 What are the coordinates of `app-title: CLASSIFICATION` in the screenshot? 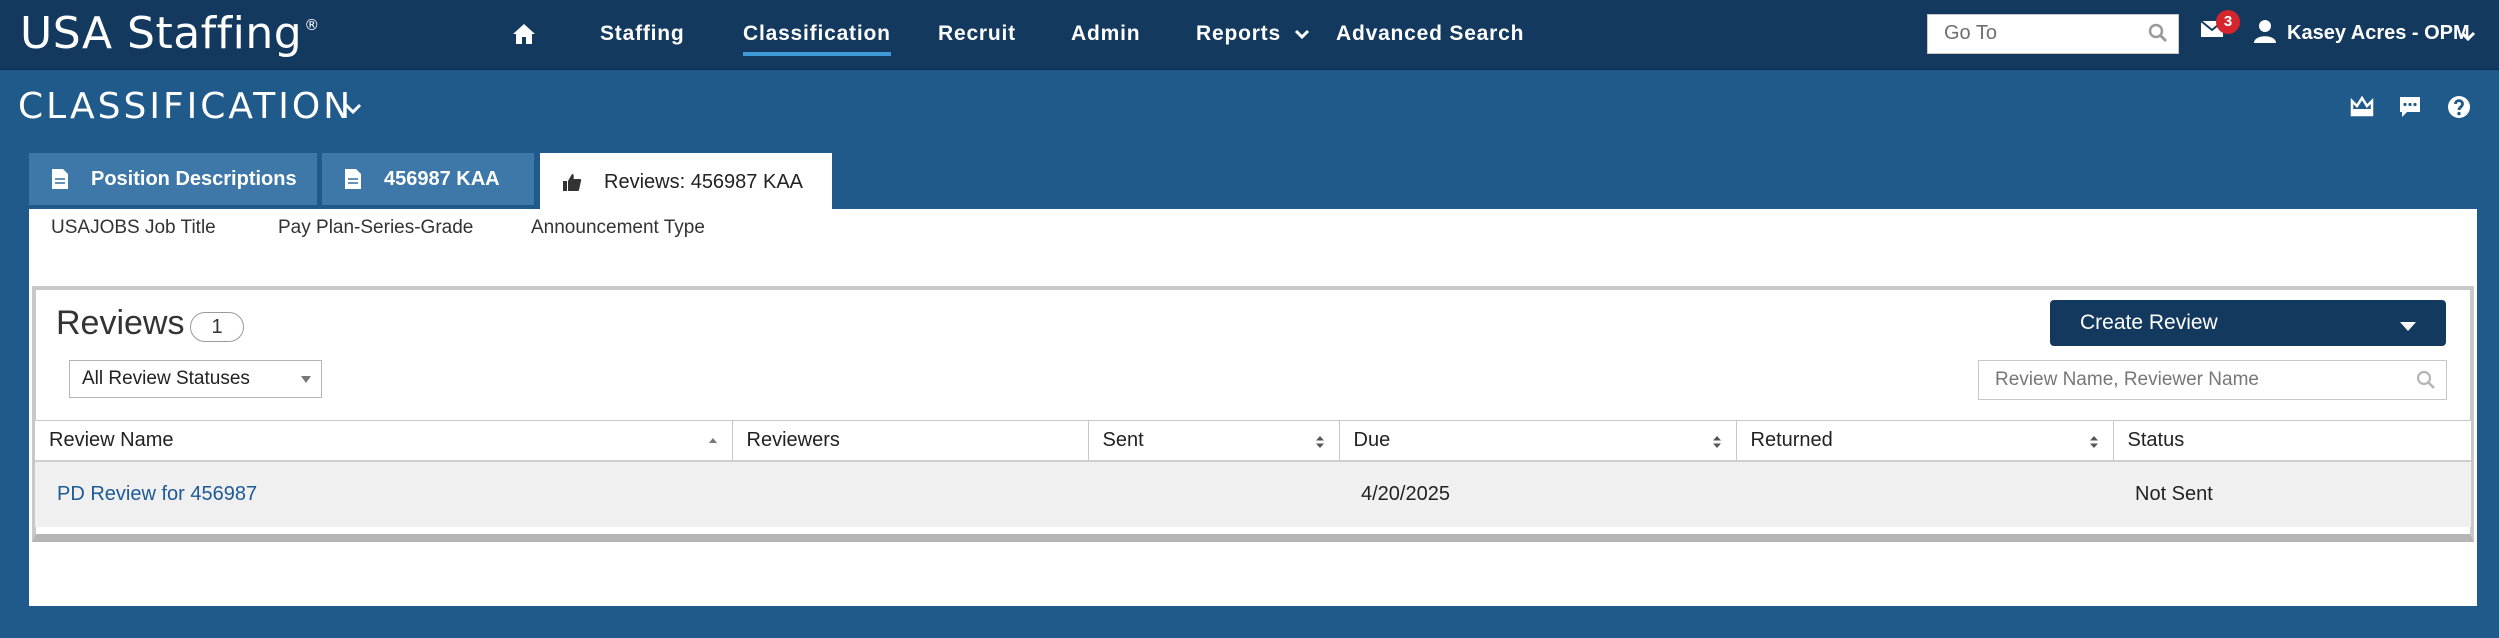 It's located at (185, 106).